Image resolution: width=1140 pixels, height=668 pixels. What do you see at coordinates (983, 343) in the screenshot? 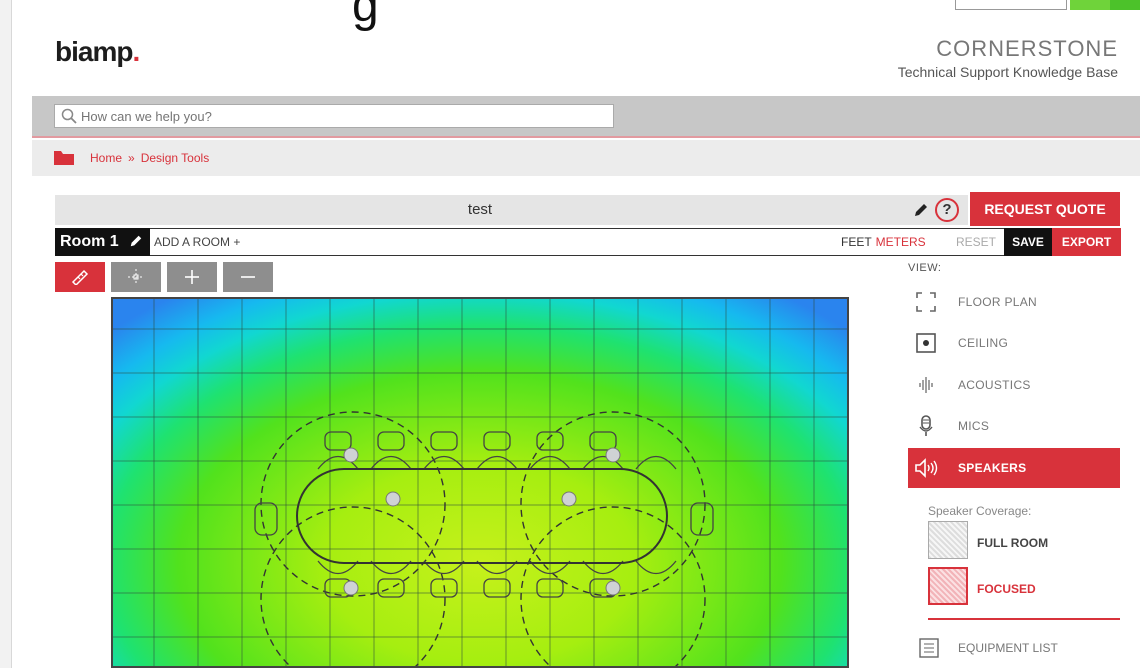
I see `view-ceiling-label: CEILING` at bounding box center [983, 343].